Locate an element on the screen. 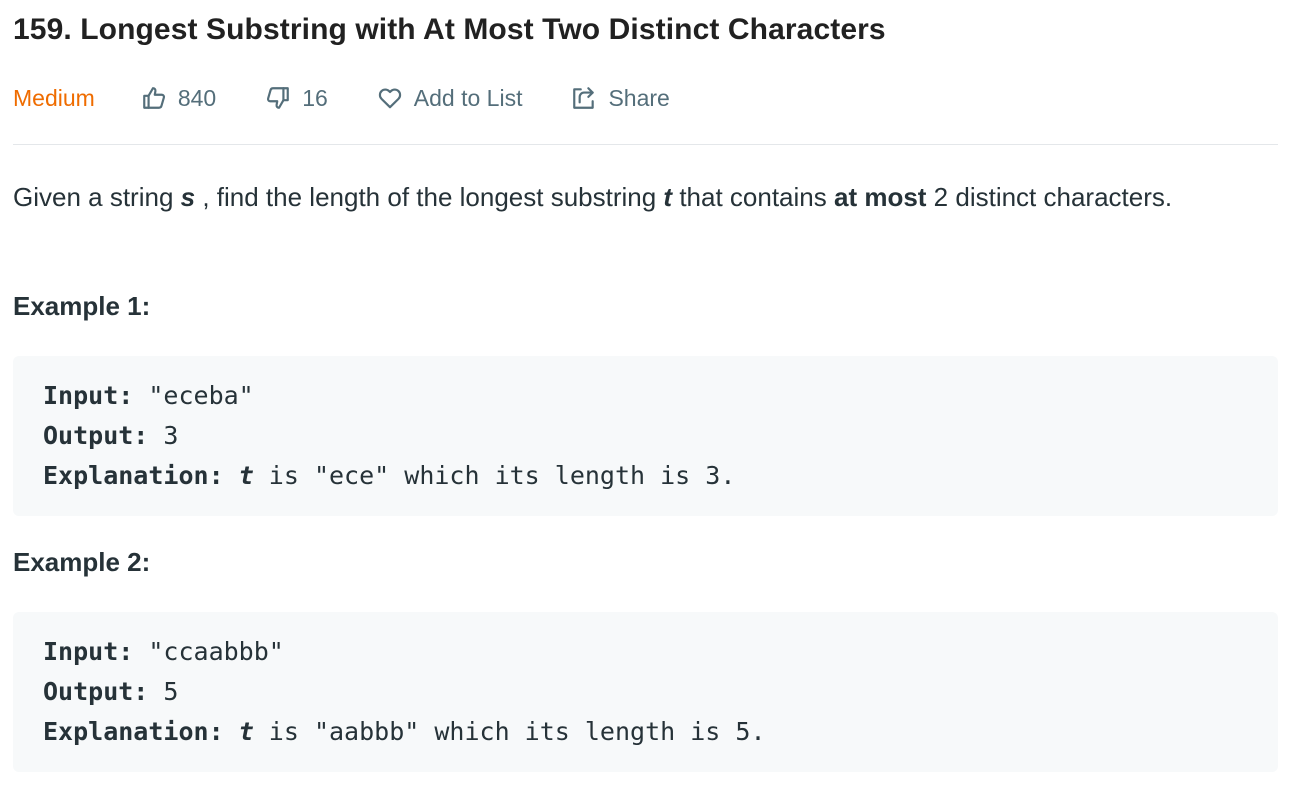 The width and height of the screenshot is (1292, 792). like-button: 840 is located at coordinates (178, 98).